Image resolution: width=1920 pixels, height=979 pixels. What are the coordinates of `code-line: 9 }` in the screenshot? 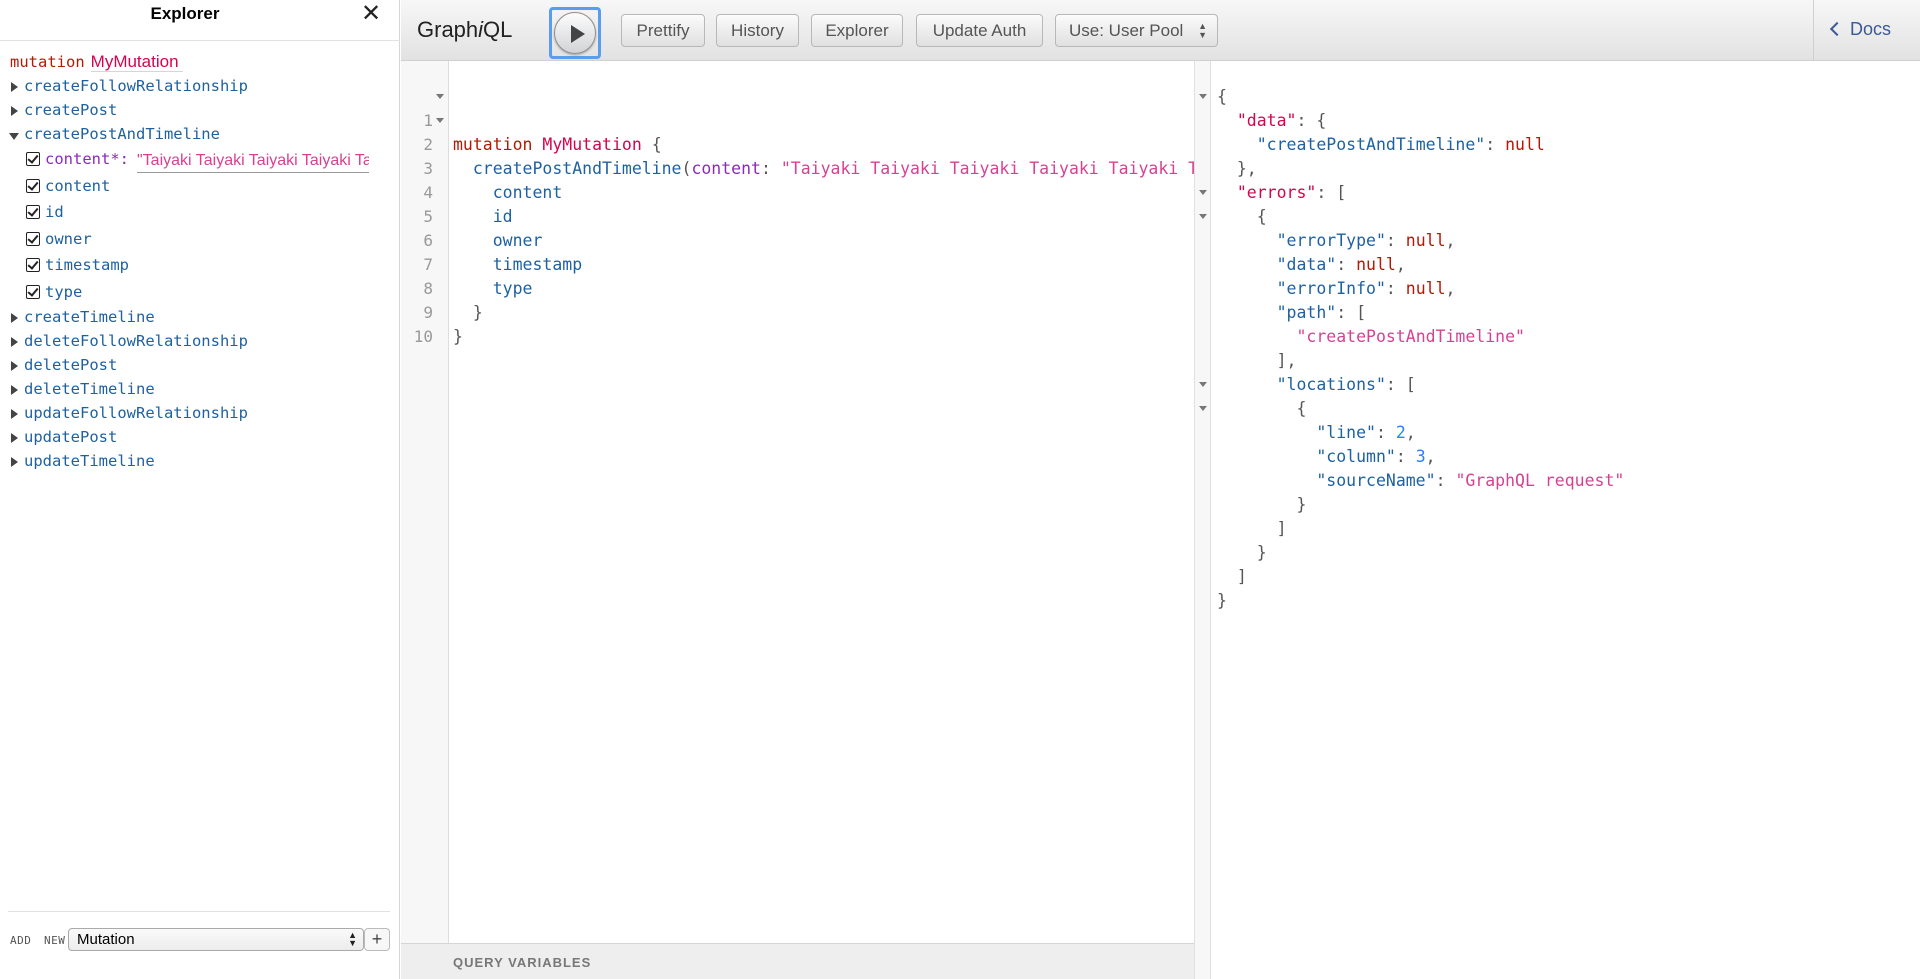 It's located at (443, 324).